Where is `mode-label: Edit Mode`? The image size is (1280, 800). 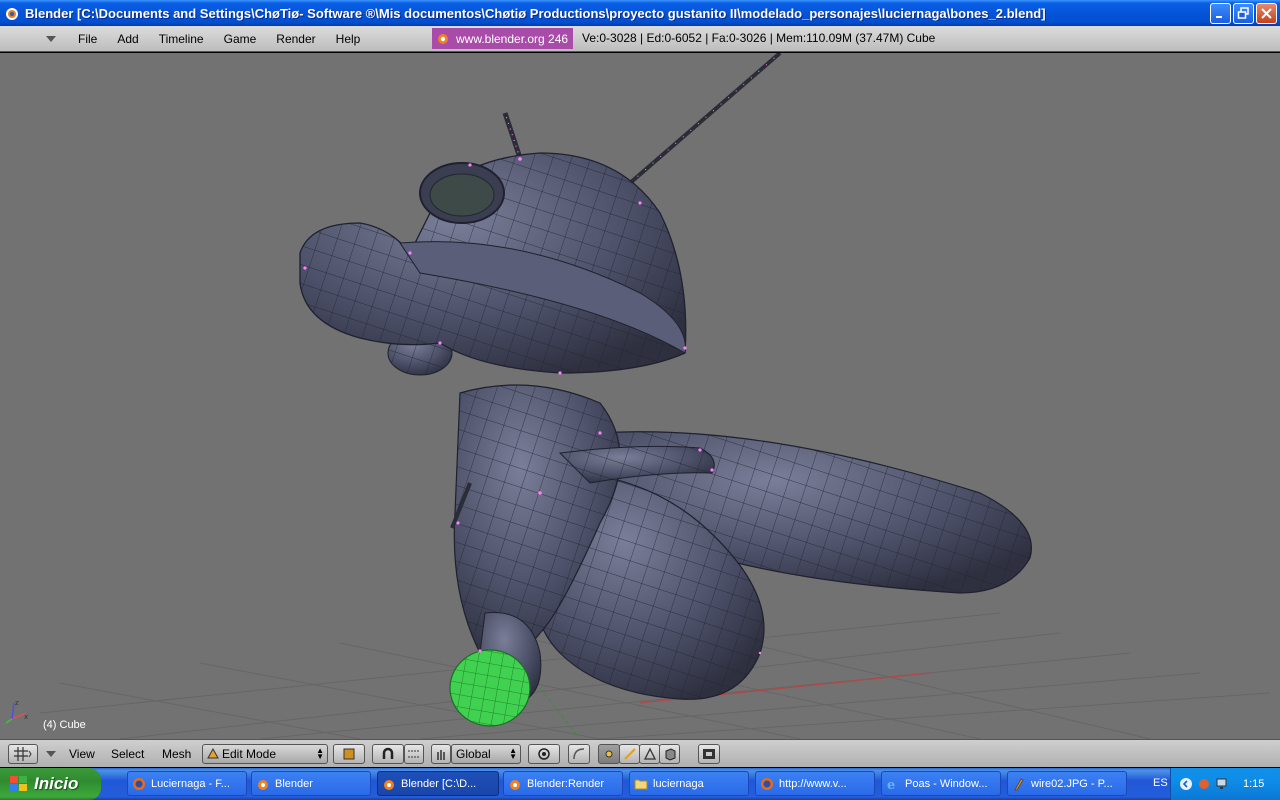
mode-label: Edit Mode is located at coordinates (249, 754).